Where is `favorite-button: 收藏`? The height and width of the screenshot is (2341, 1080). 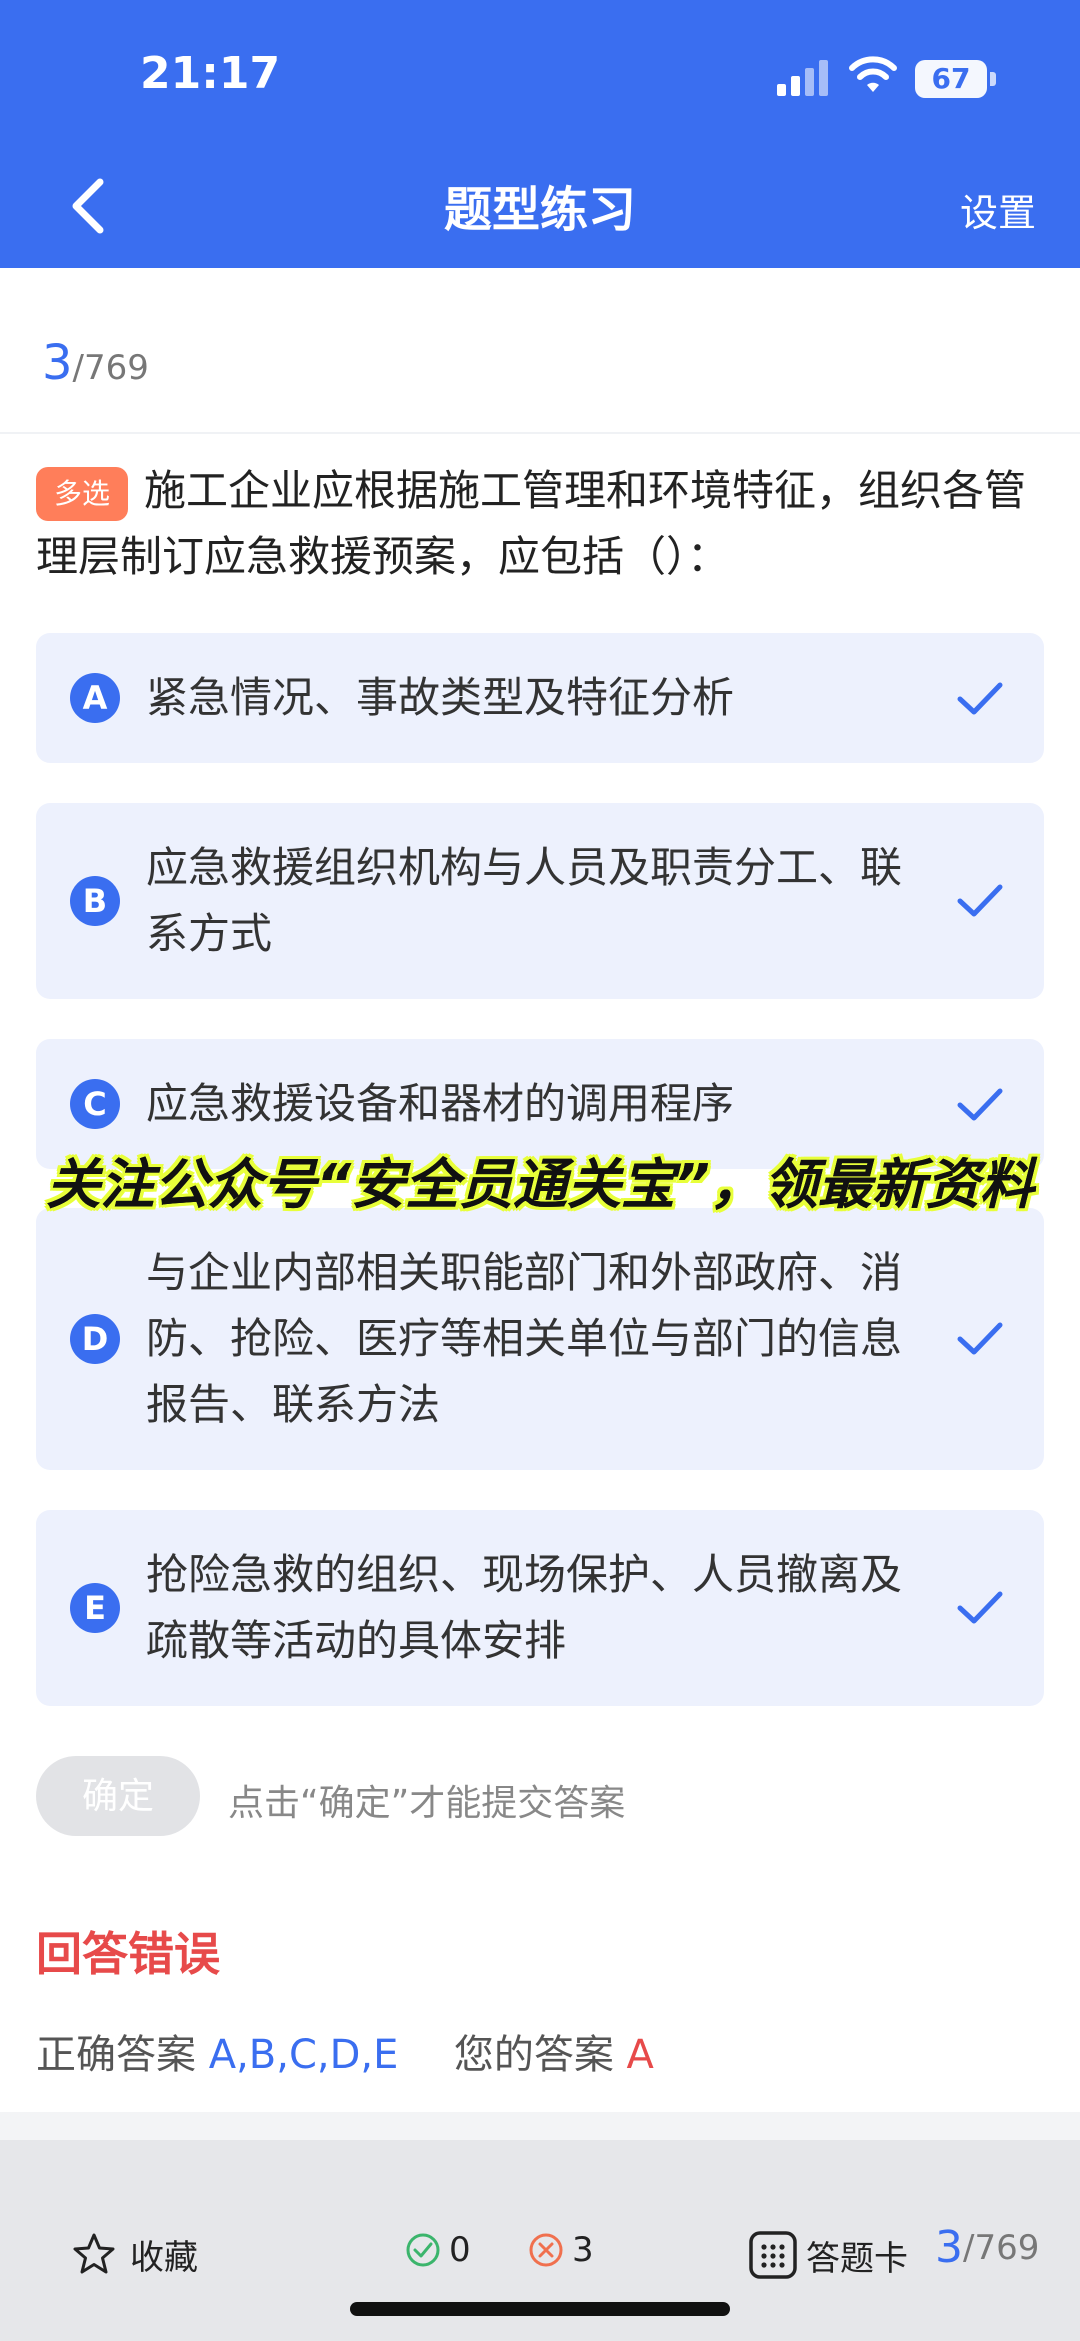 favorite-button: 收藏 is located at coordinates (134, 2254).